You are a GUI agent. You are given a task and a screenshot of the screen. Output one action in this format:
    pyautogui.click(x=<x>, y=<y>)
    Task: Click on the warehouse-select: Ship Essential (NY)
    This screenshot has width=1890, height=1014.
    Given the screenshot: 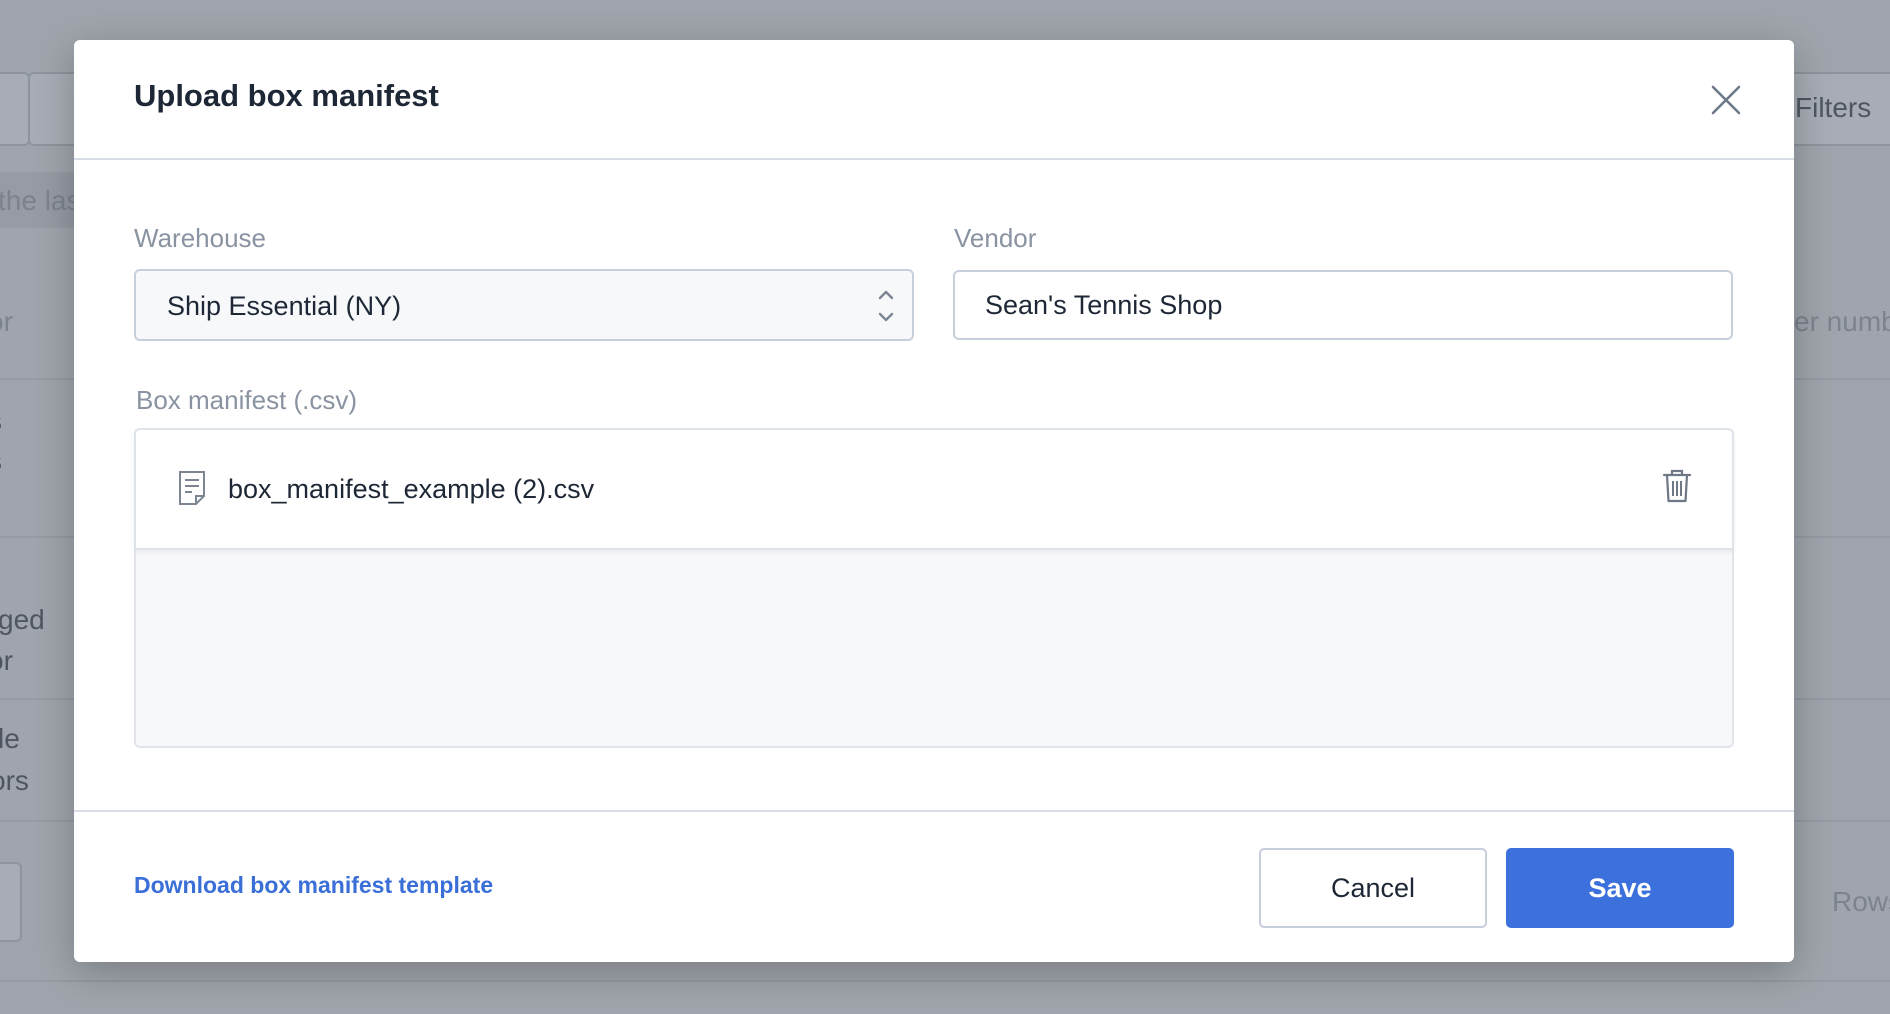 What is the action you would take?
    pyautogui.click(x=524, y=305)
    